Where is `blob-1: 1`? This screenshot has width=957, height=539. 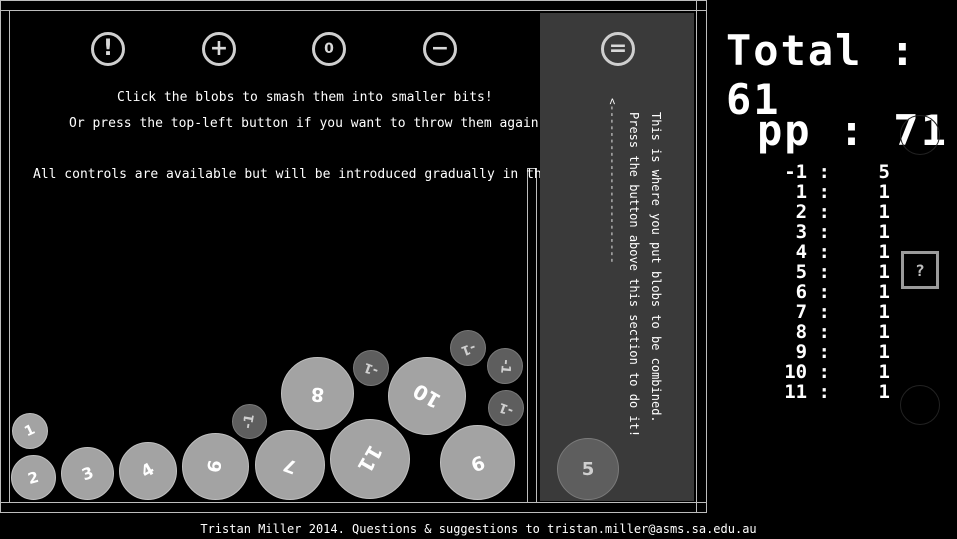
blob-1: 1 is located at coordinates (30, 431).